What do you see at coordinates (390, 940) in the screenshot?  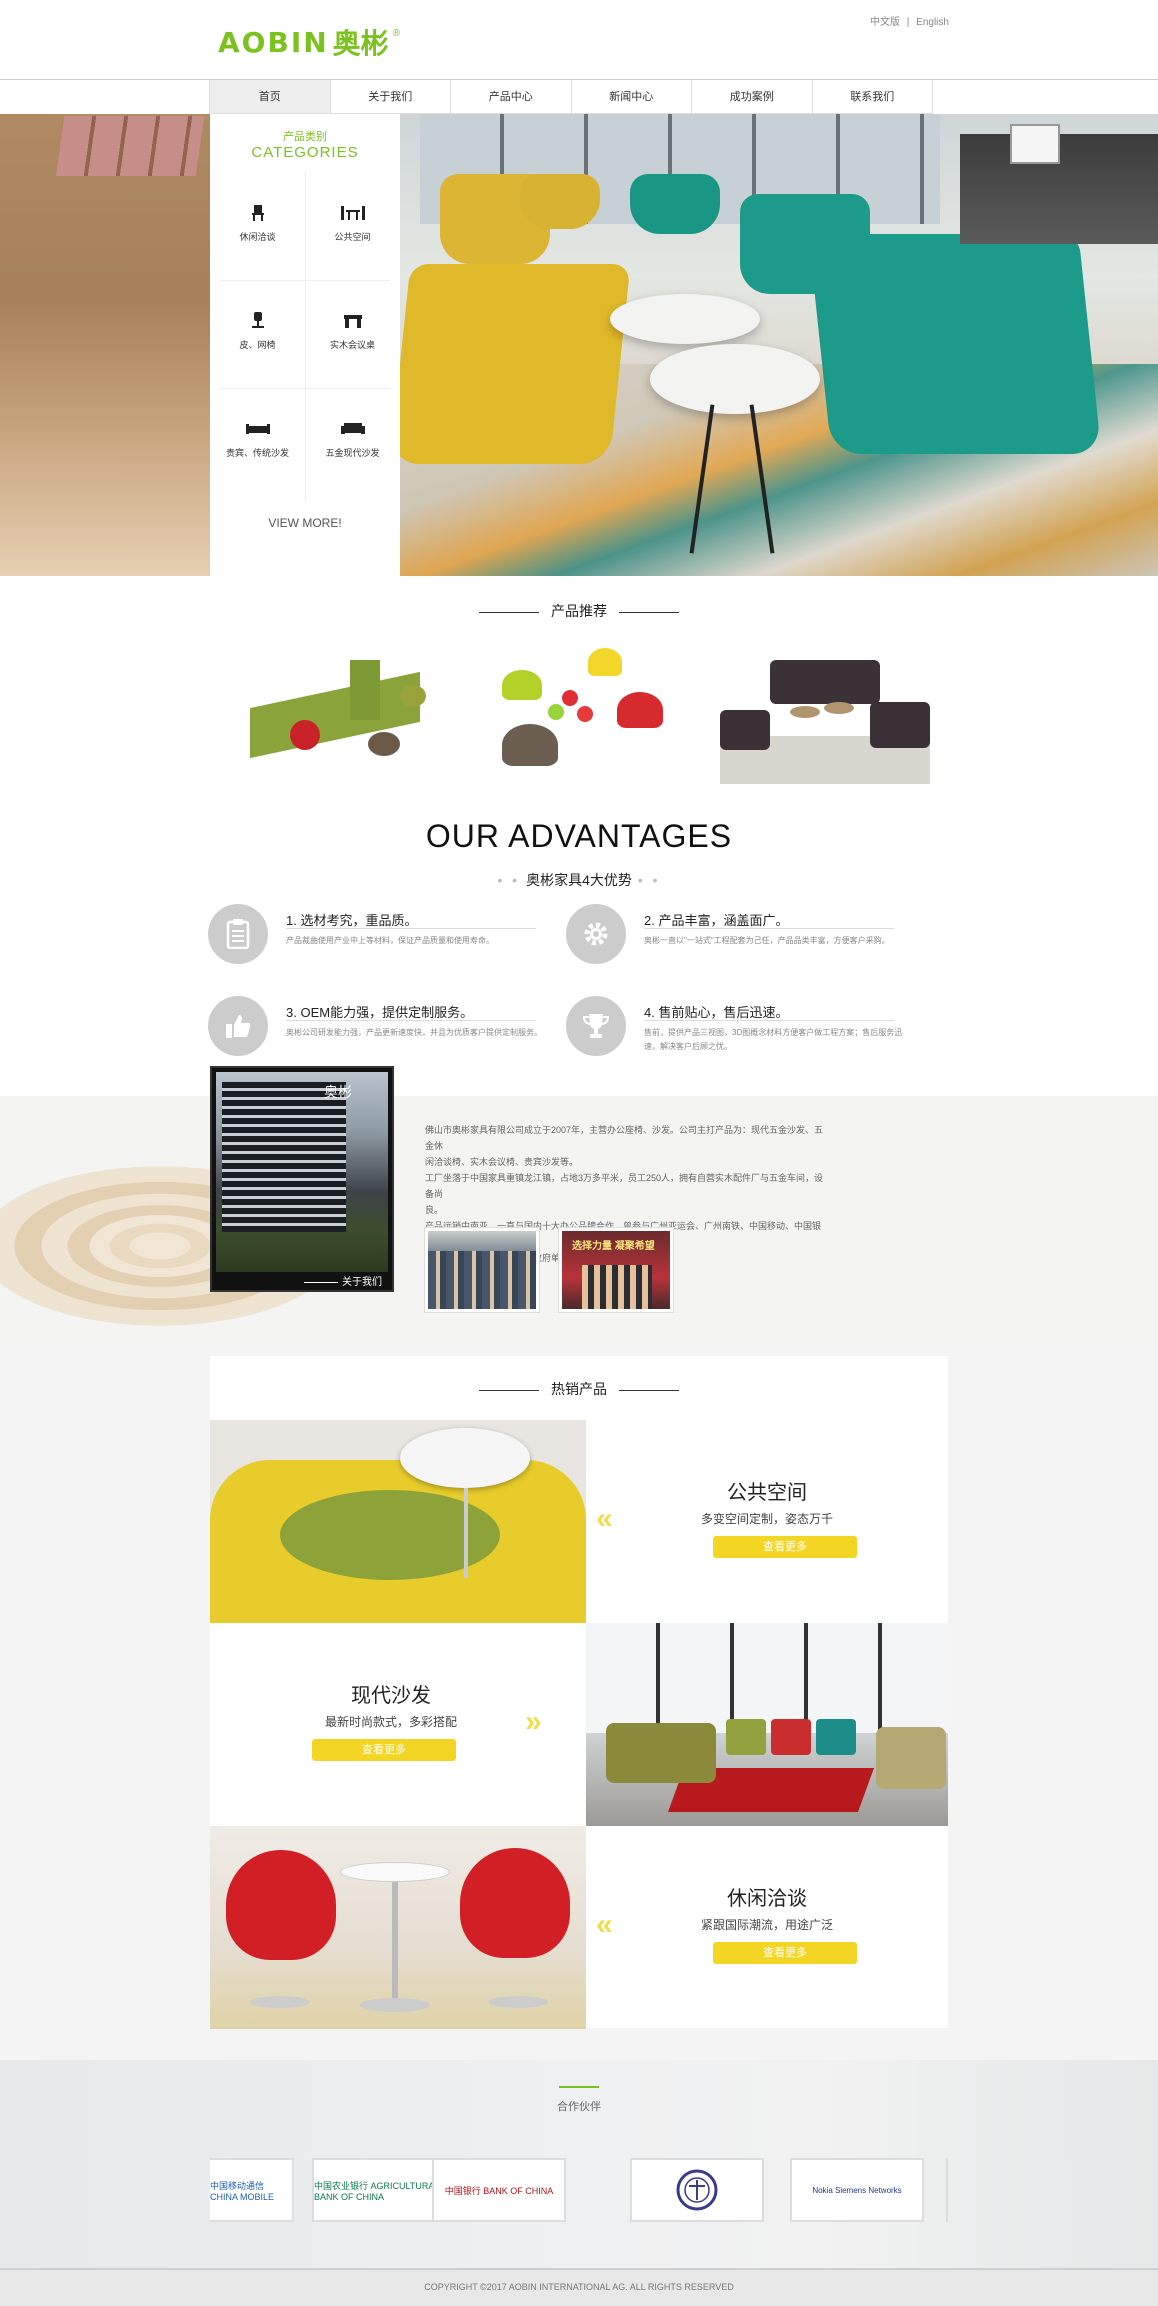 I see `advantage-desc: 产品裁曲使用产业中上等材料，保证产品质量和使用寿命。` at bounding box center [390, 940].